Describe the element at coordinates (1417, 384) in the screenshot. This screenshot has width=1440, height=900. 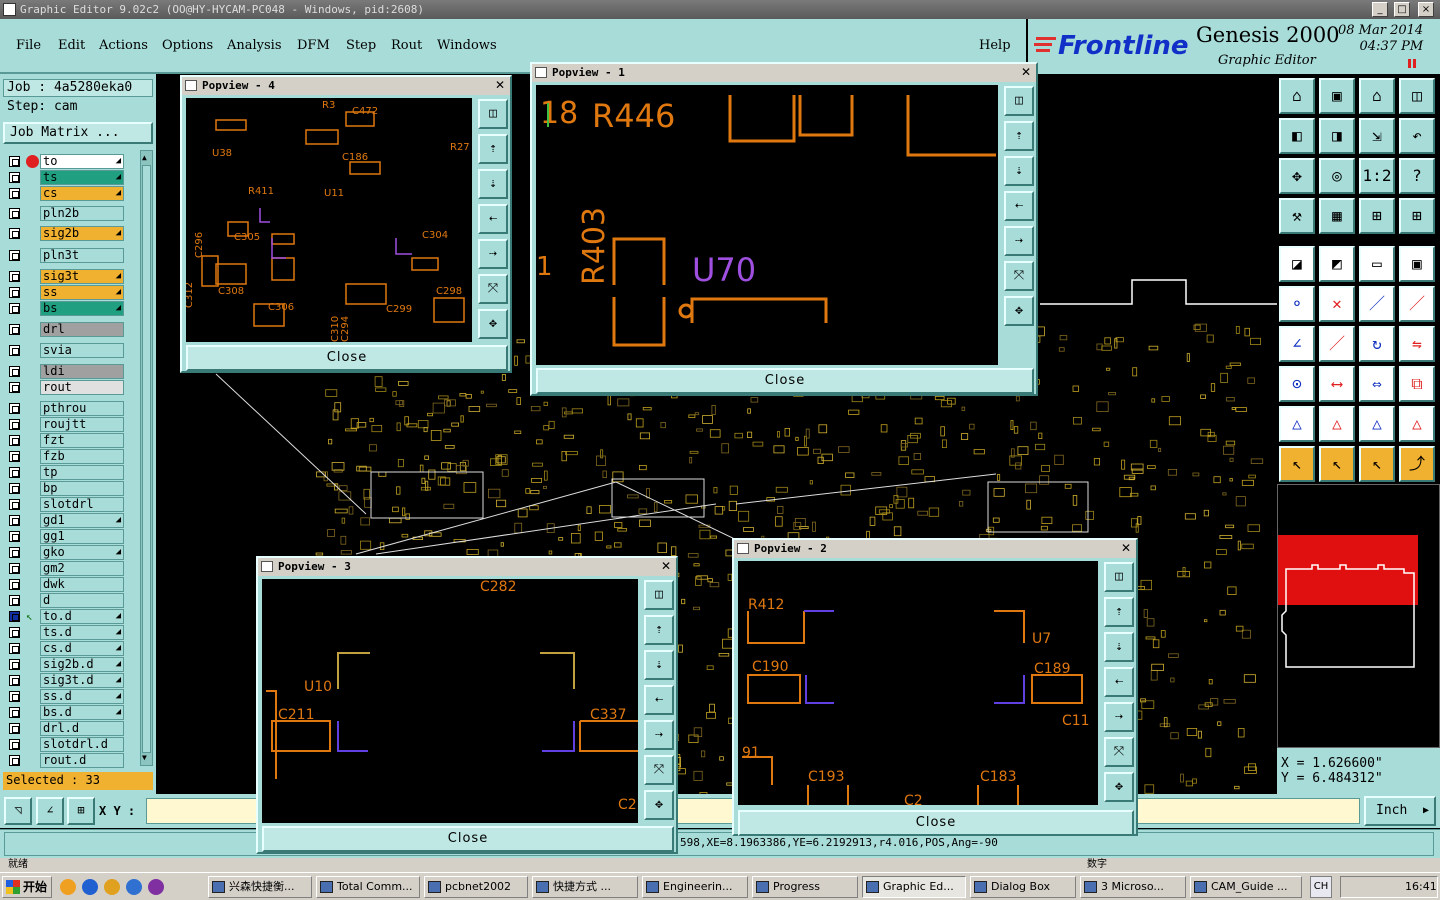
I see `copy-icon: ⧉` at that location.